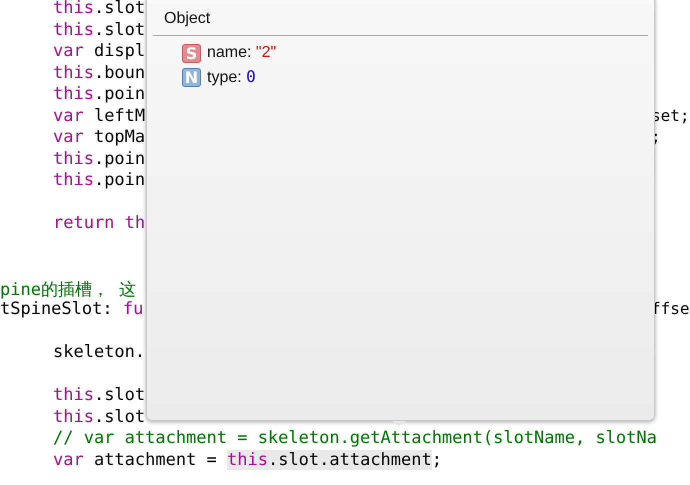  What do you see at coordinates (99, 51) in the screenshot?
I see `code-line: var displ` at bounding box center [99, 51].